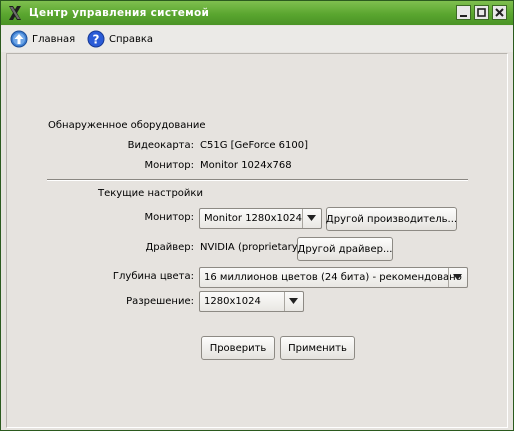 The width and height of the screenshot is (514, 431). I want to click on title-bar: Центр управления системой, so click(257, 13).